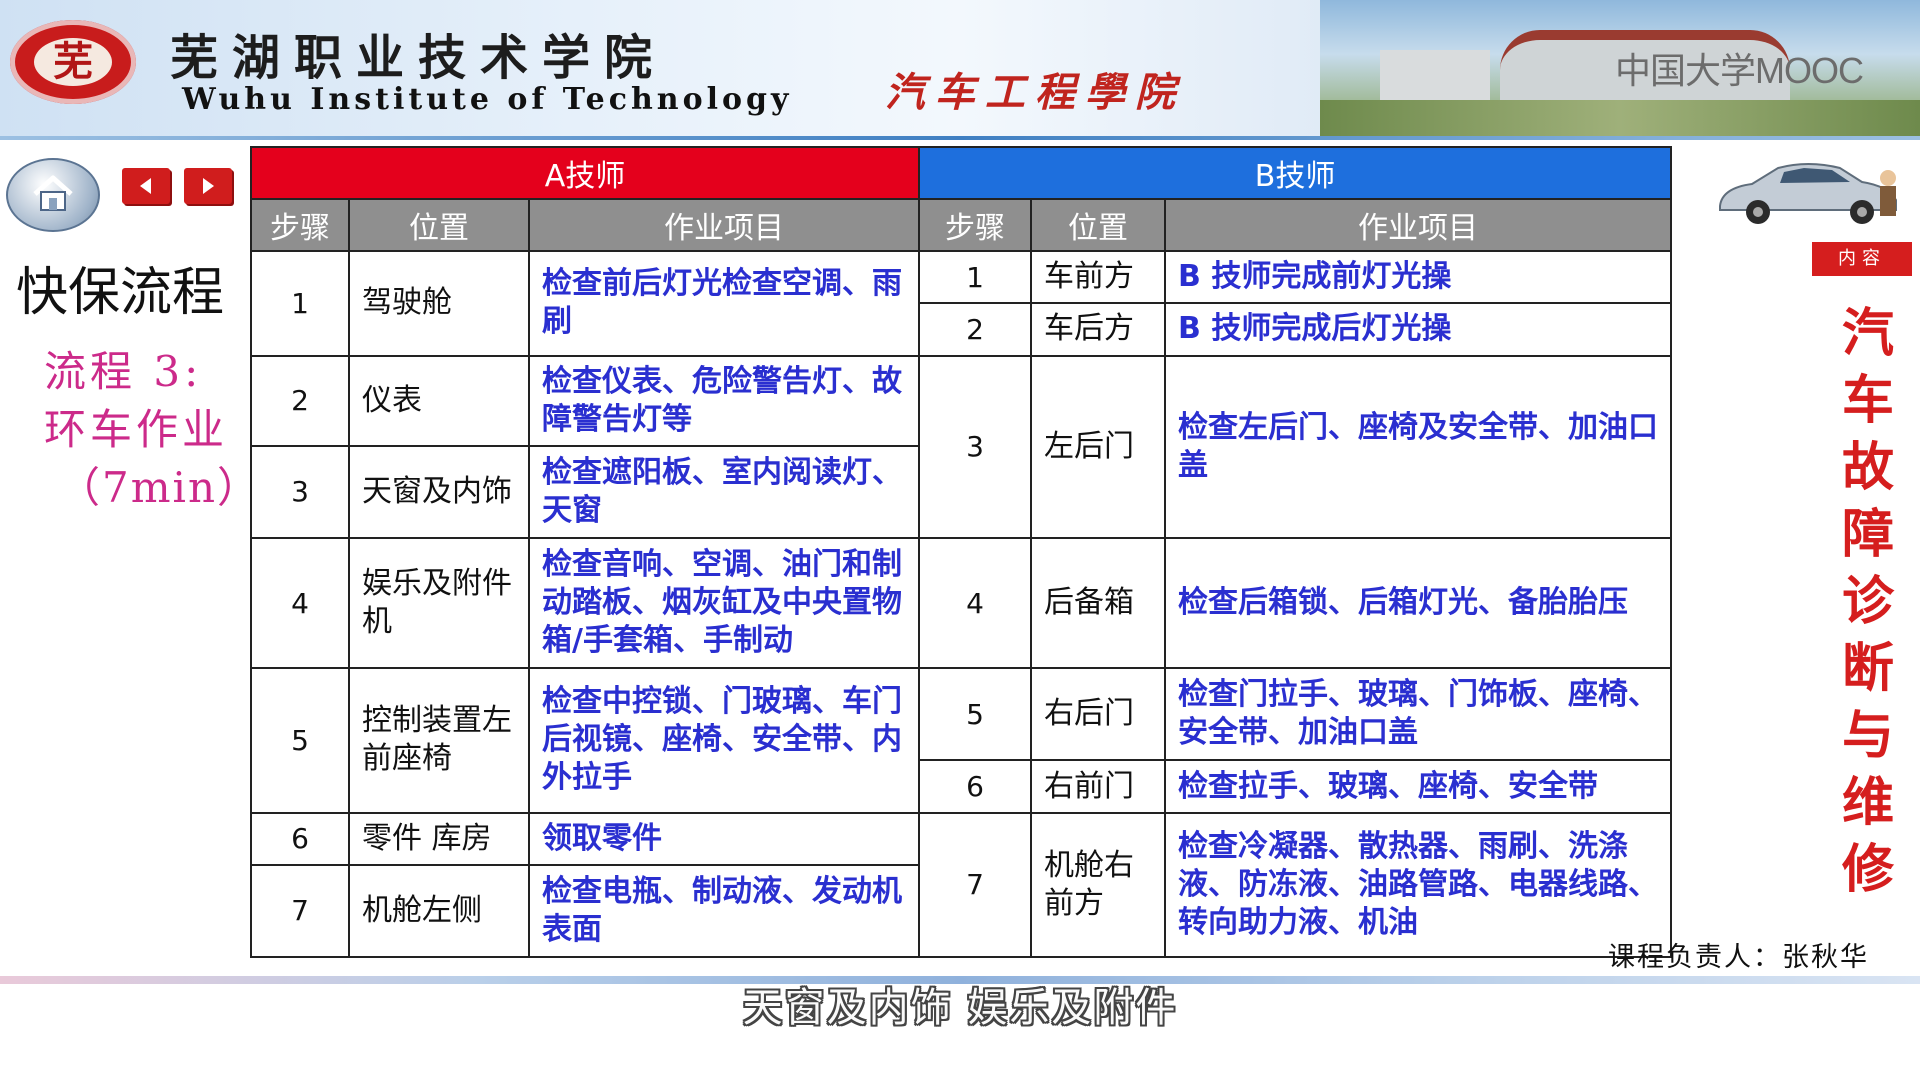 The height and width of the screenshot is (1080, 1920). What do you see at coordinates (1098, 329) in the screenshot?
I see `b-position: 车后方` at bounding box center [1098, 329].